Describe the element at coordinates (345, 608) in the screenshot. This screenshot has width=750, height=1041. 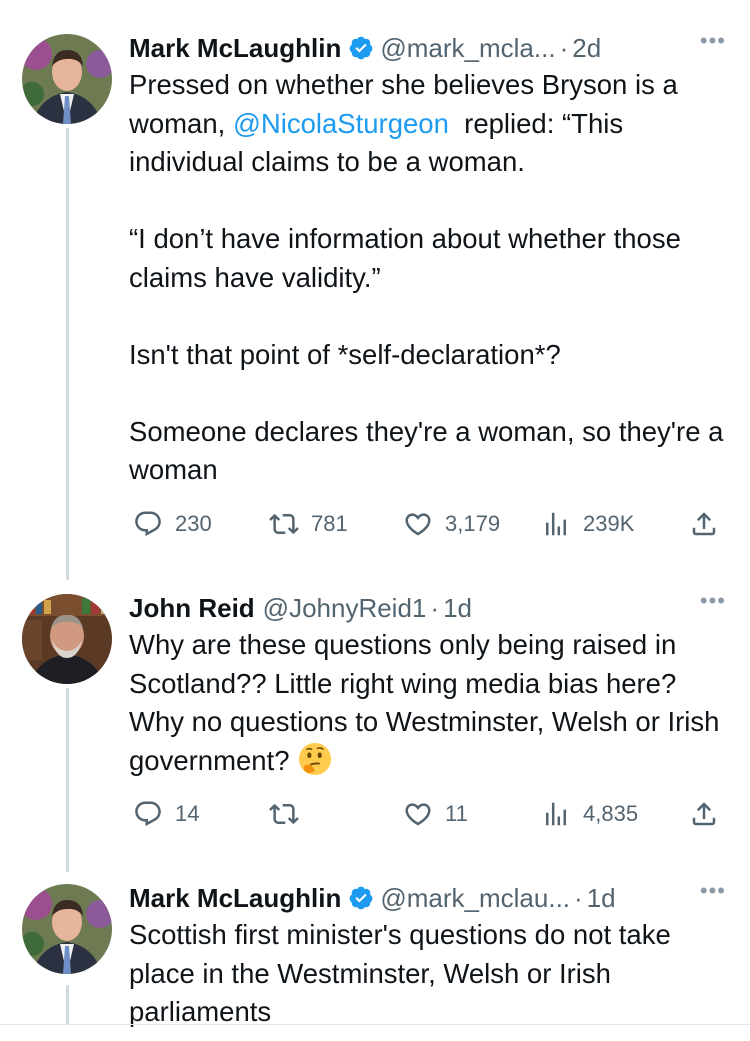
I see `author-handle: @JohnyReid1` at that location.